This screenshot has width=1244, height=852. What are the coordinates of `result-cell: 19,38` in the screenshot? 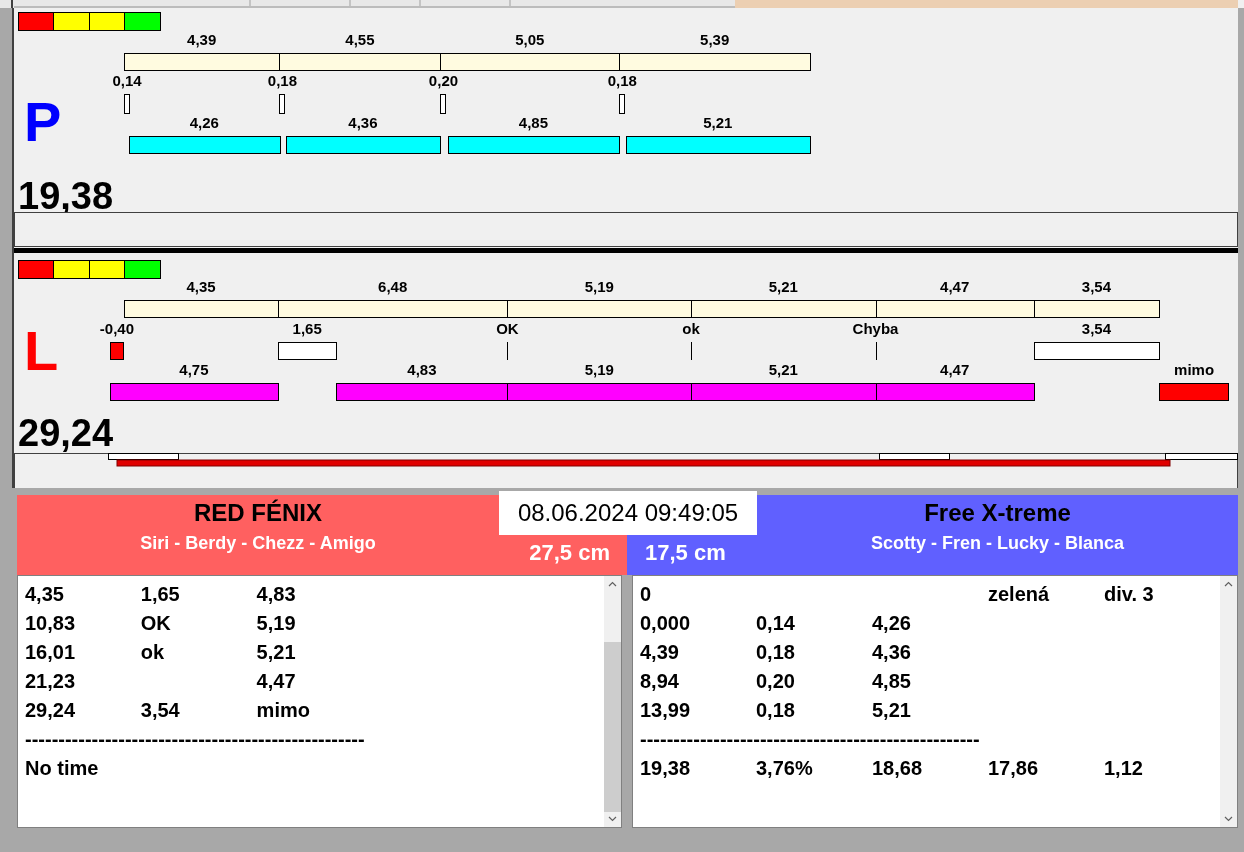 It's located at (665, 768).